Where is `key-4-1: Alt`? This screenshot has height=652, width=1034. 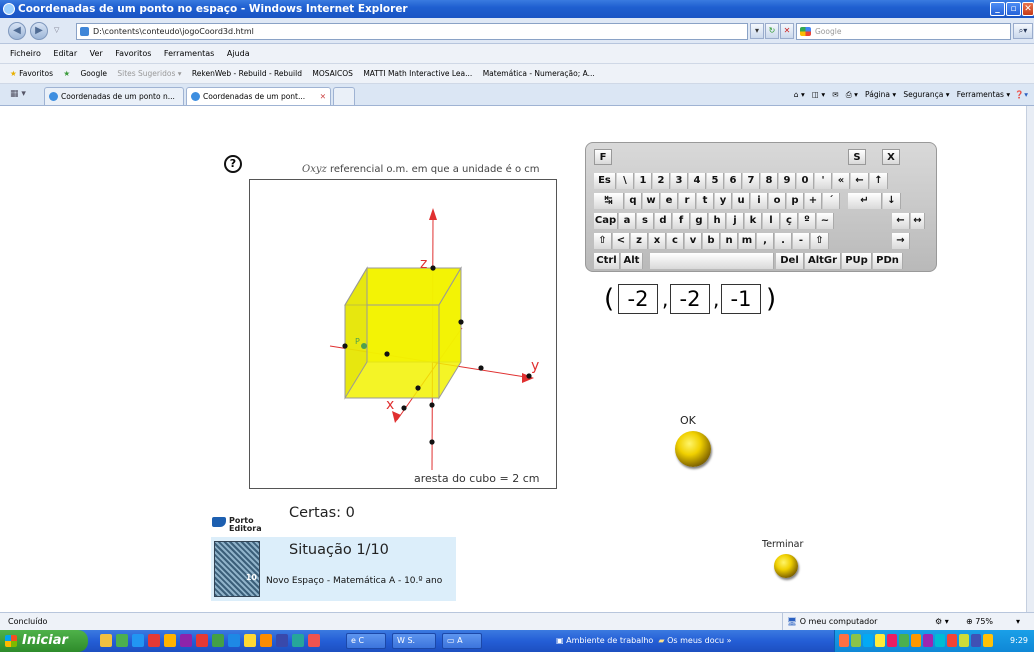
key-4-1: Alt is located at coordinates (632, 261).